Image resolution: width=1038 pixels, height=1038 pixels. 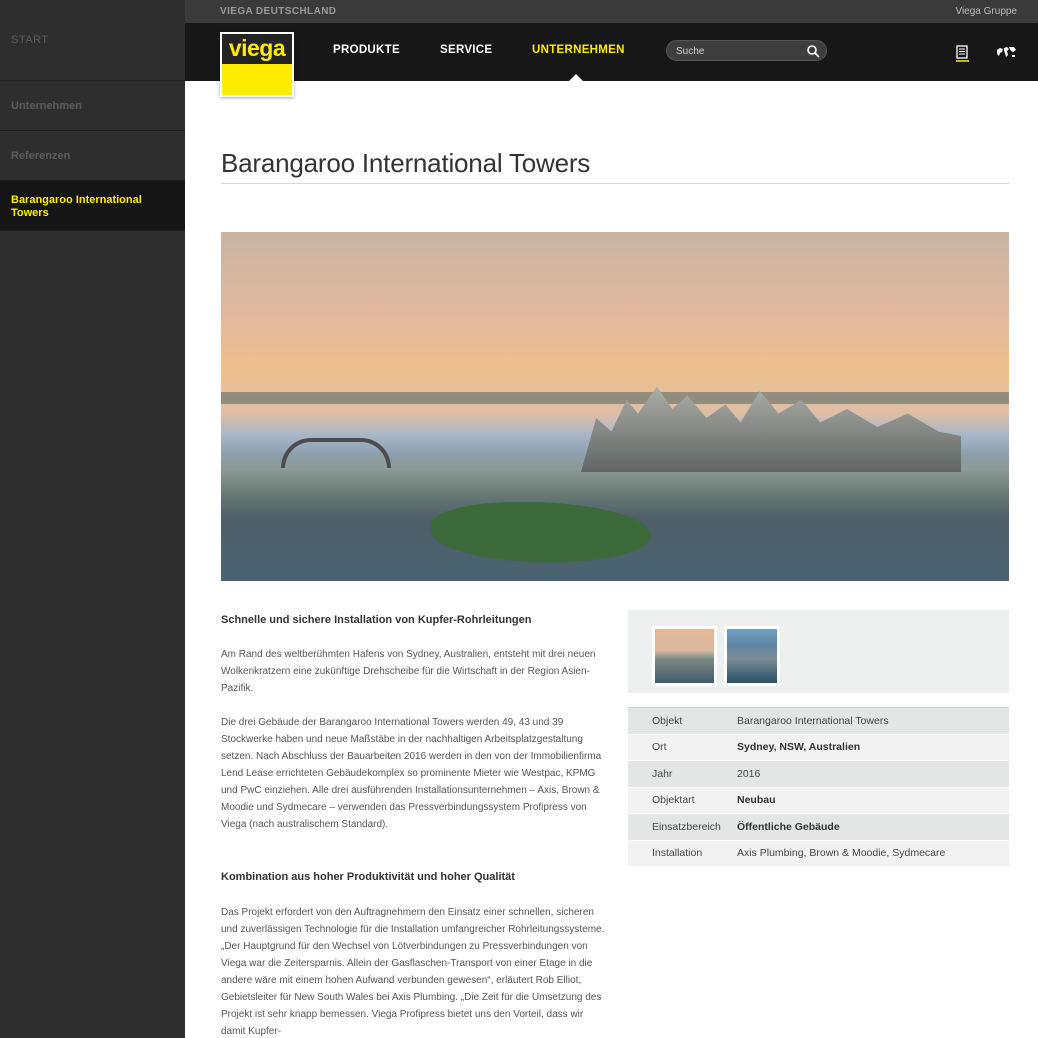 I want to click on info-value: Barangaroo International Towers, so click(x=813, y=720).